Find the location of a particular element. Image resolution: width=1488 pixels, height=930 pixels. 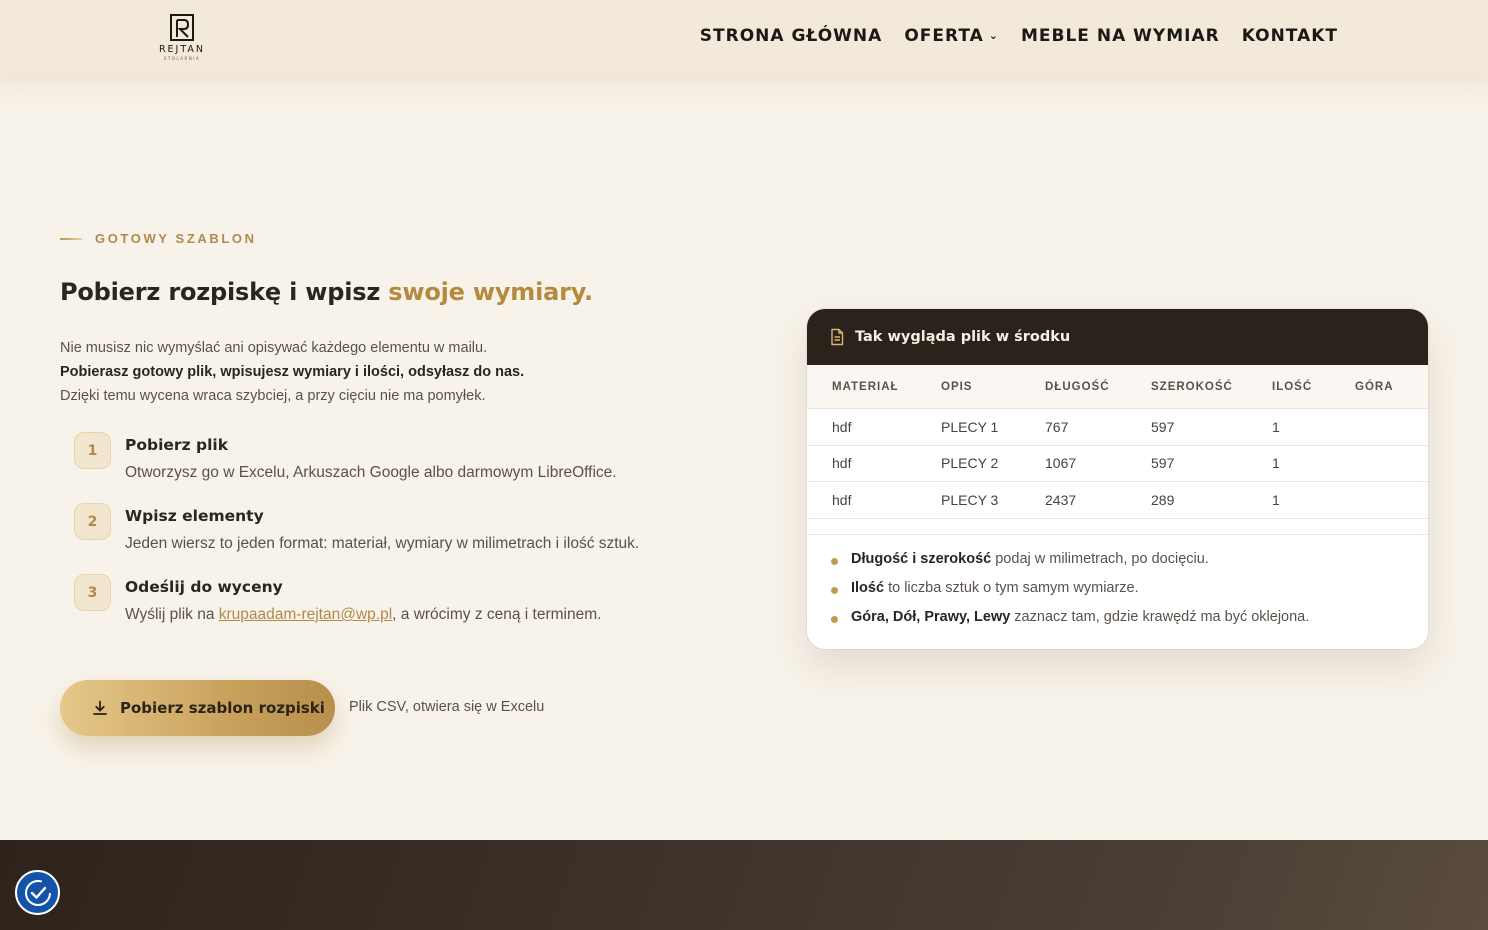

header-fade is located at coordinates (744, 97).